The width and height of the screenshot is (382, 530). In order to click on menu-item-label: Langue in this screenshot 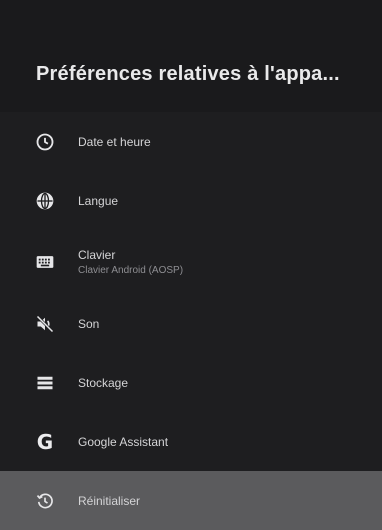, I will do `click(98, 200)`.